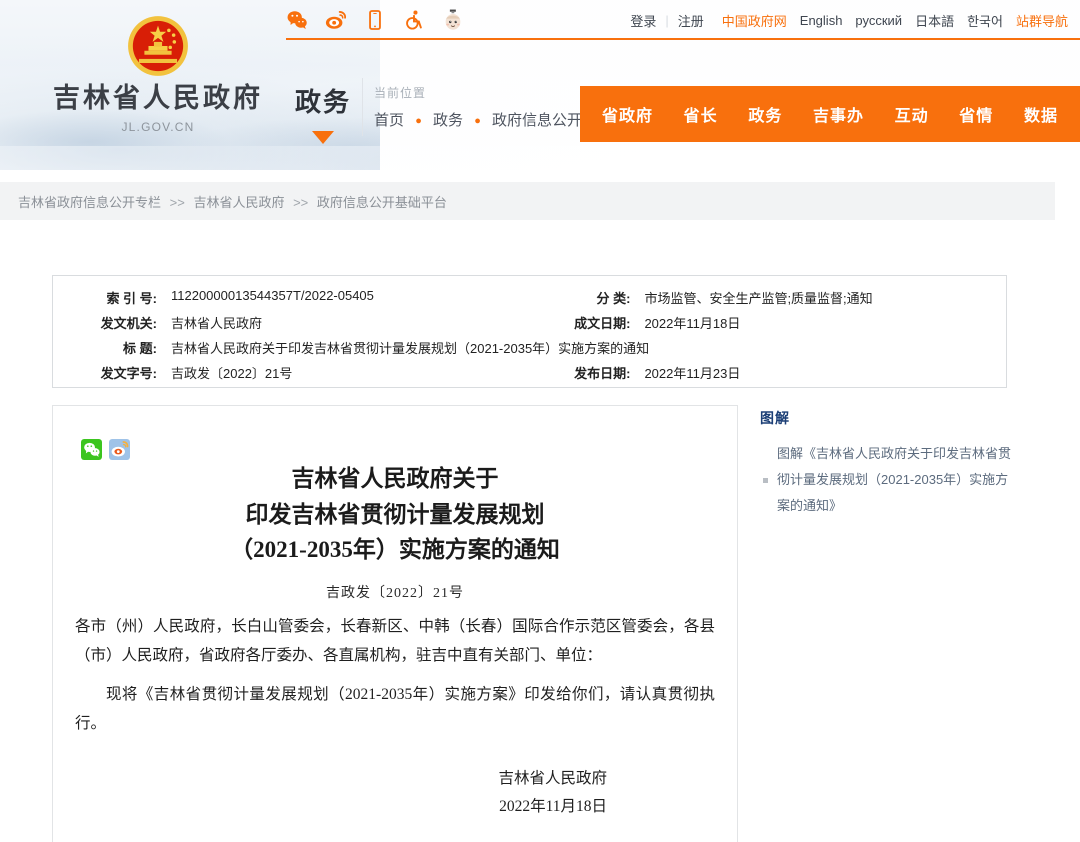 This screenshot has height=842, width=1080. I want to click on mobile-icon, so click(375, 20).